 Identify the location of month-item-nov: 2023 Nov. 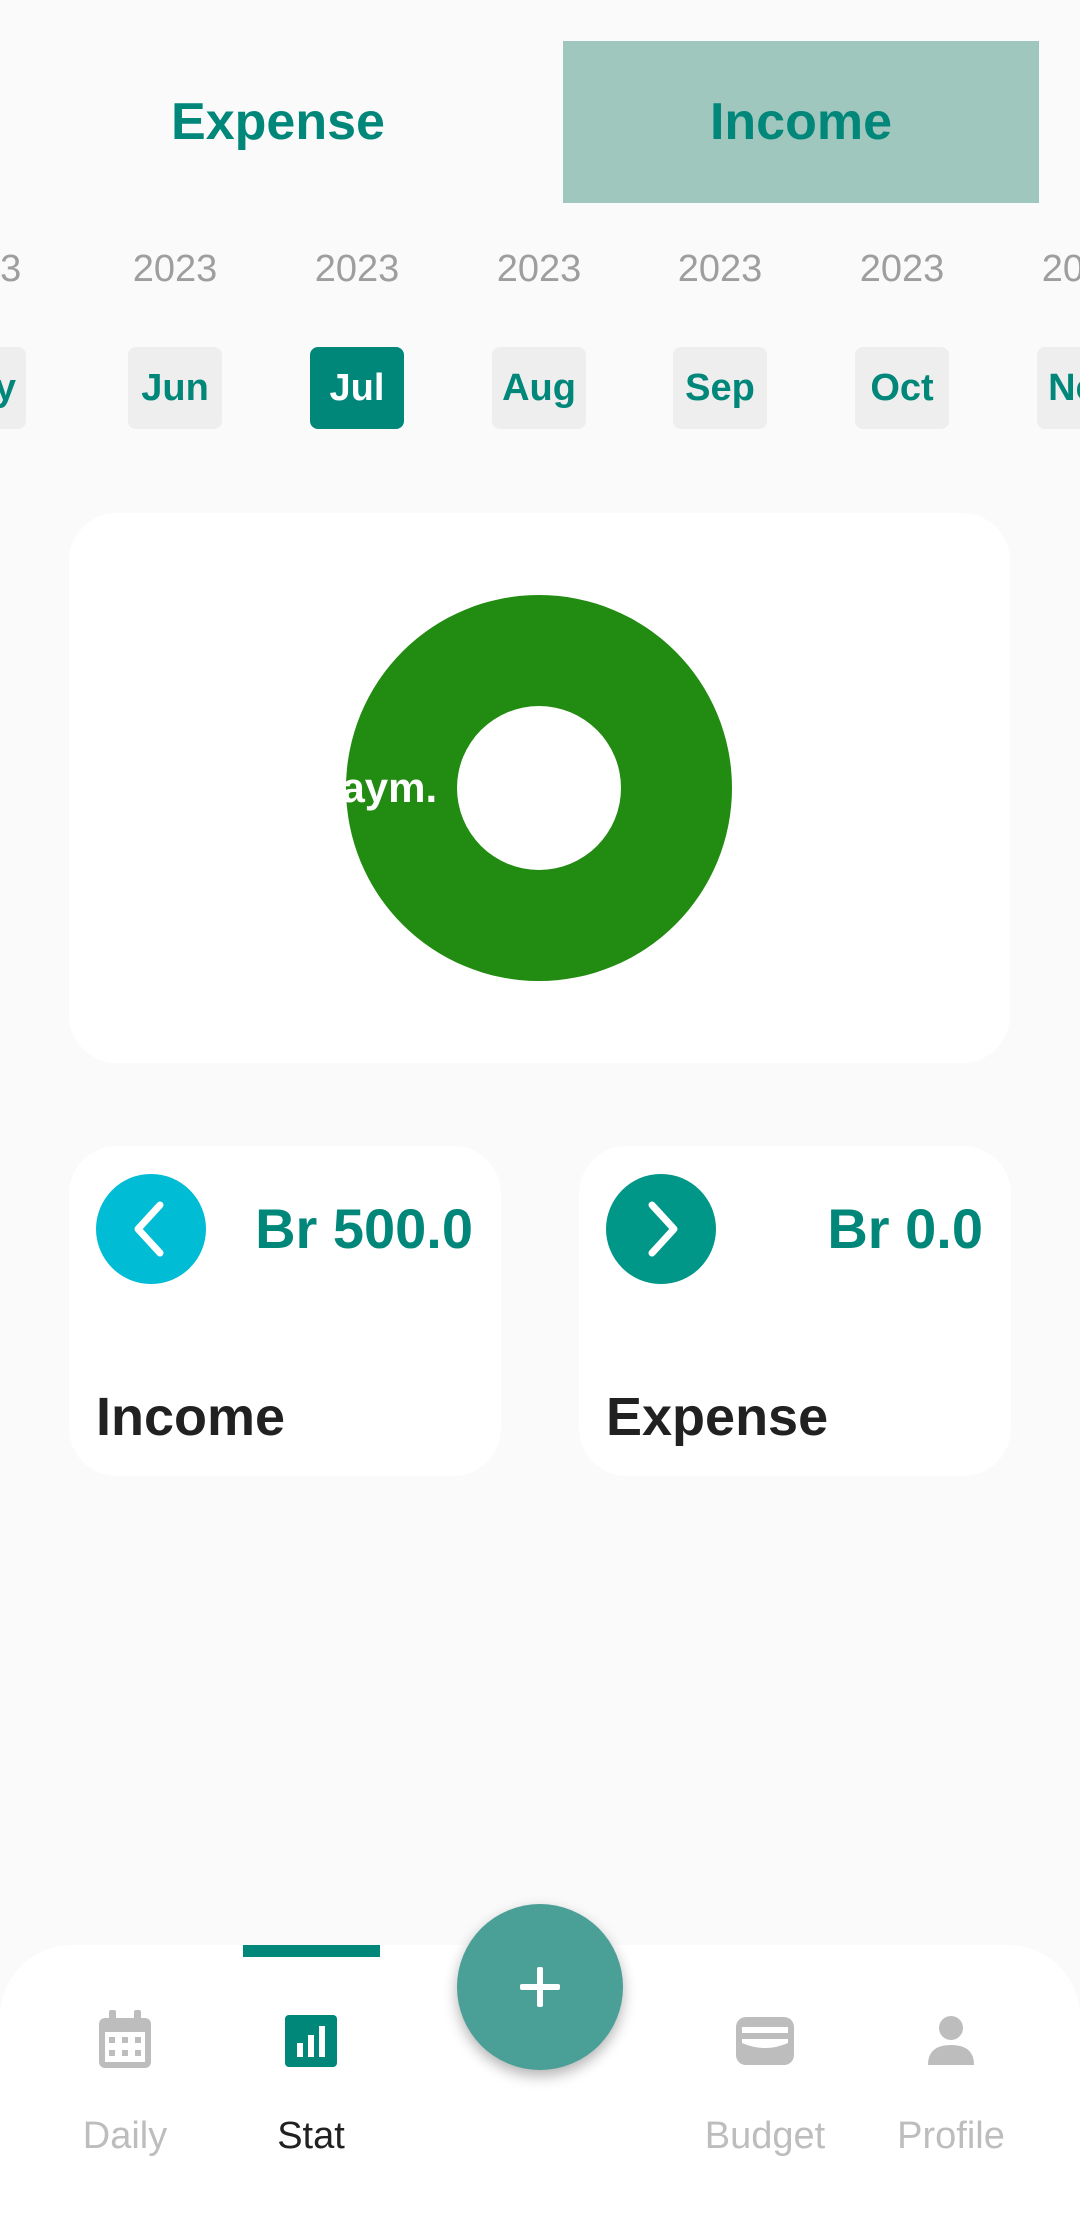
(1042, 340).